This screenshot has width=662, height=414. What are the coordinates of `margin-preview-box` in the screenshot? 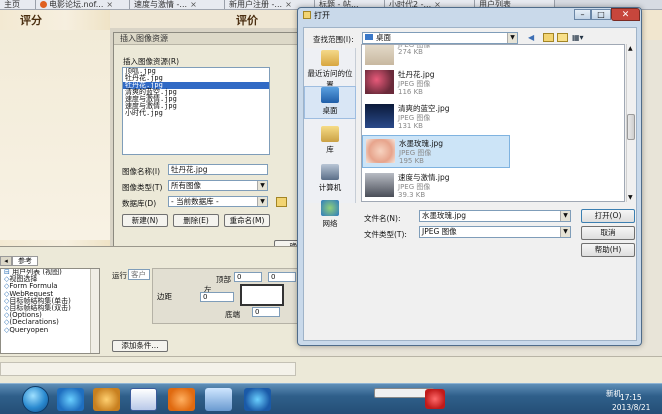 It's located at (262, 295).